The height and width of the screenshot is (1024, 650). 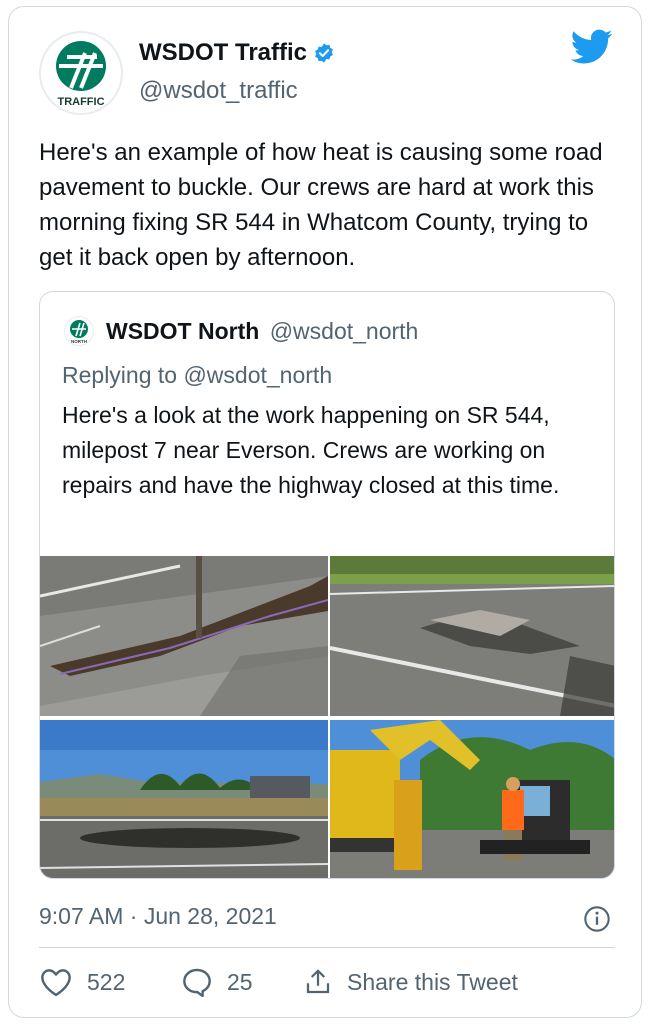 What do you see at coordinates (472, 636) in the screenshot?
I see `photo-cracked-asphalt` at bounding box center [472, 636].